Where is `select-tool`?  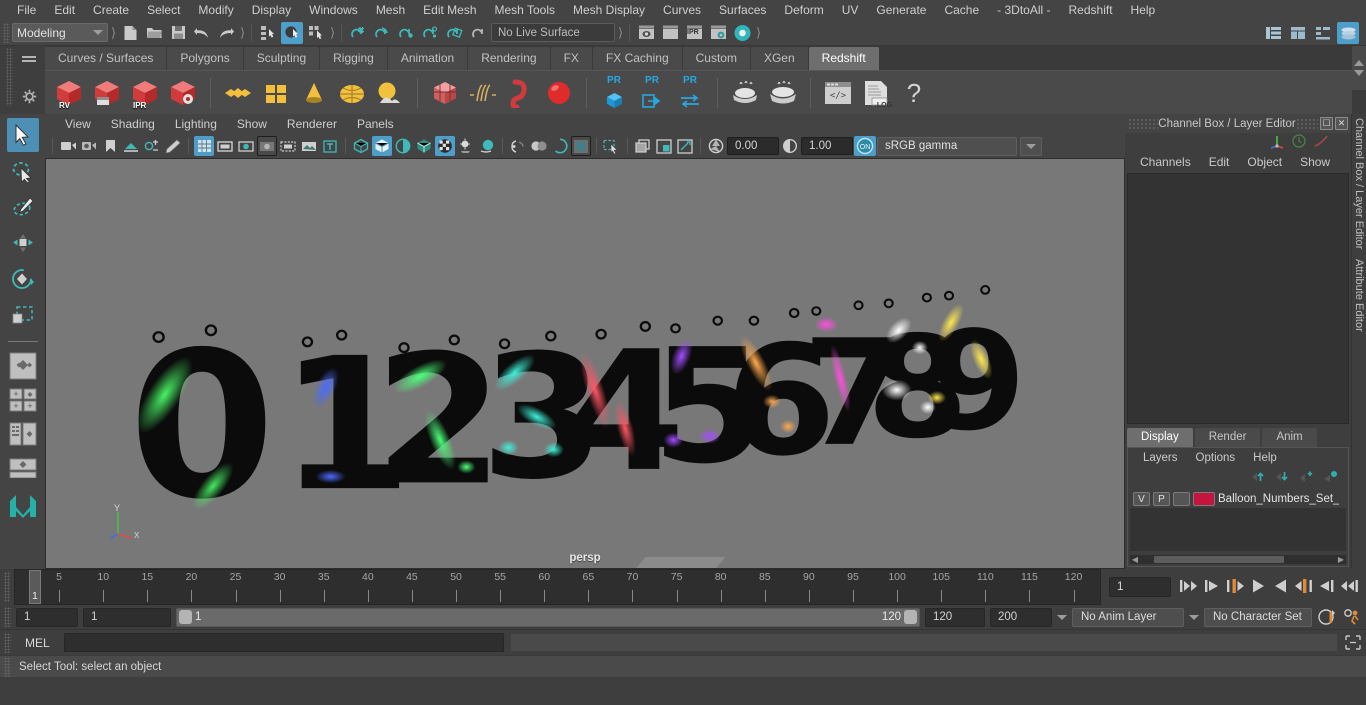
select-tool is located at coordinates (22, 135).